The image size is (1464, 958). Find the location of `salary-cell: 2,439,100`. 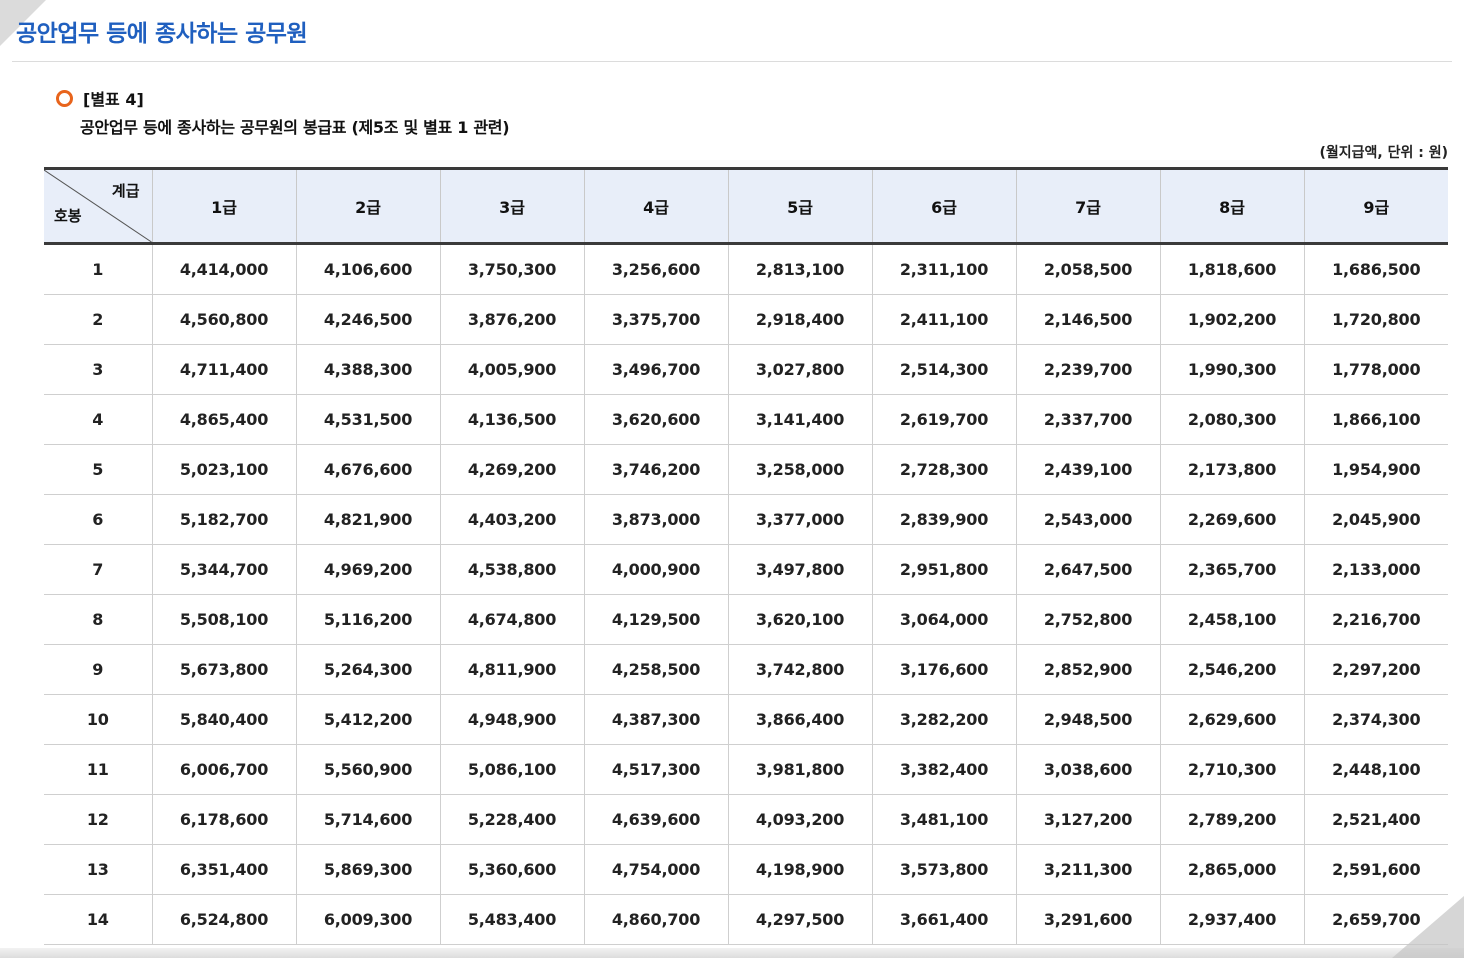

salary-cell: 2,439,100 is located at coordinates (1087, 469).